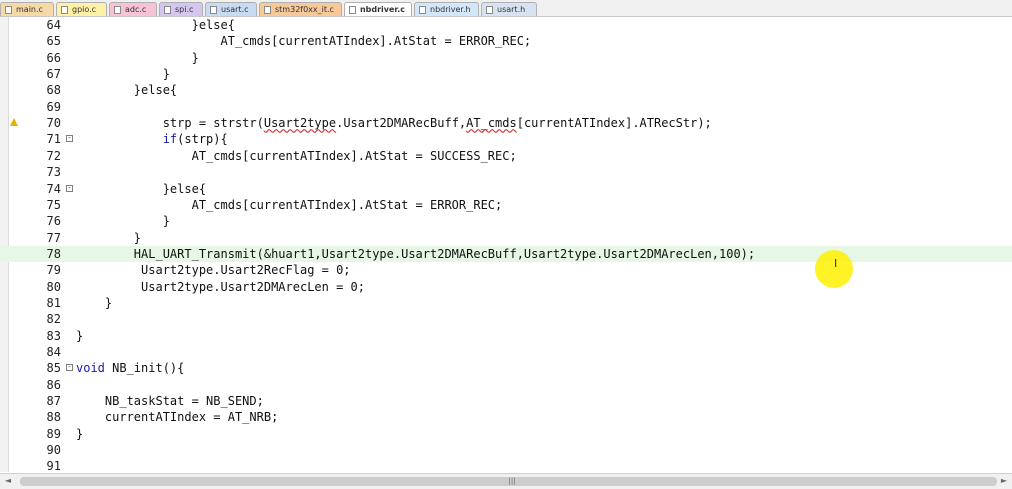 The width and height of the screenshot is (1012, 489). Describe the element at coordinates (177, 417) in the screenshot. I see `code-text: currentATIndex = AT_NRB;` at that location.